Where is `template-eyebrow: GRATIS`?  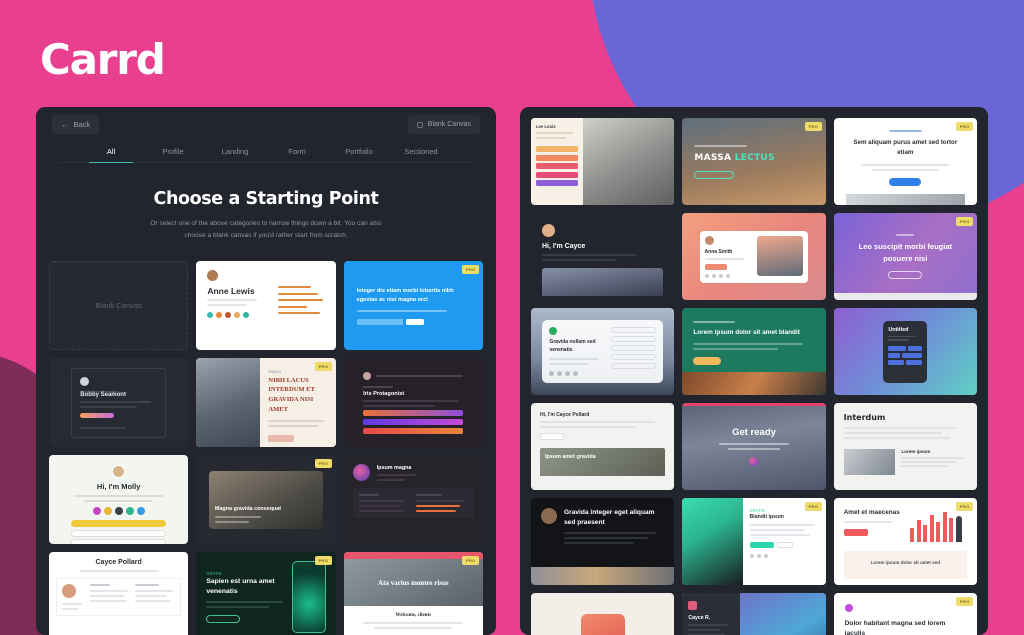 template-eyebrow: GRATIS is located at coordinates (214, 574).